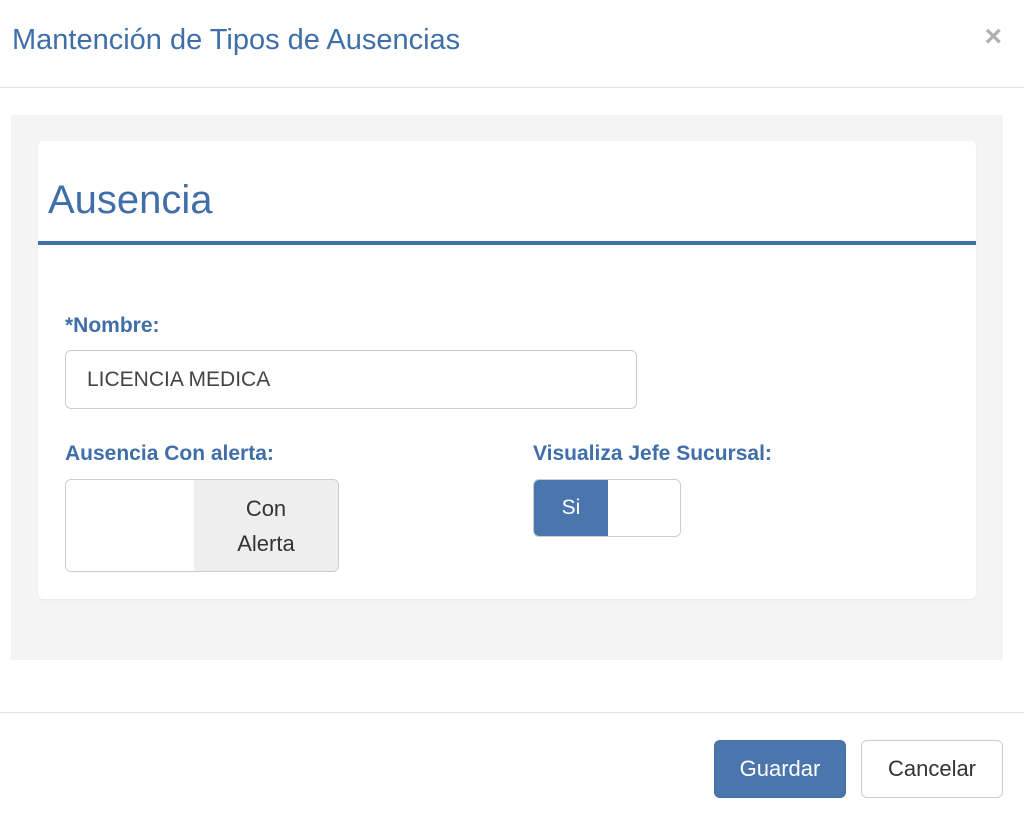 The image size is (1024, 815). Describe the element at coordinates (266, 508) in the screenshot. I see `alerta-state-line1: Con` at that location.